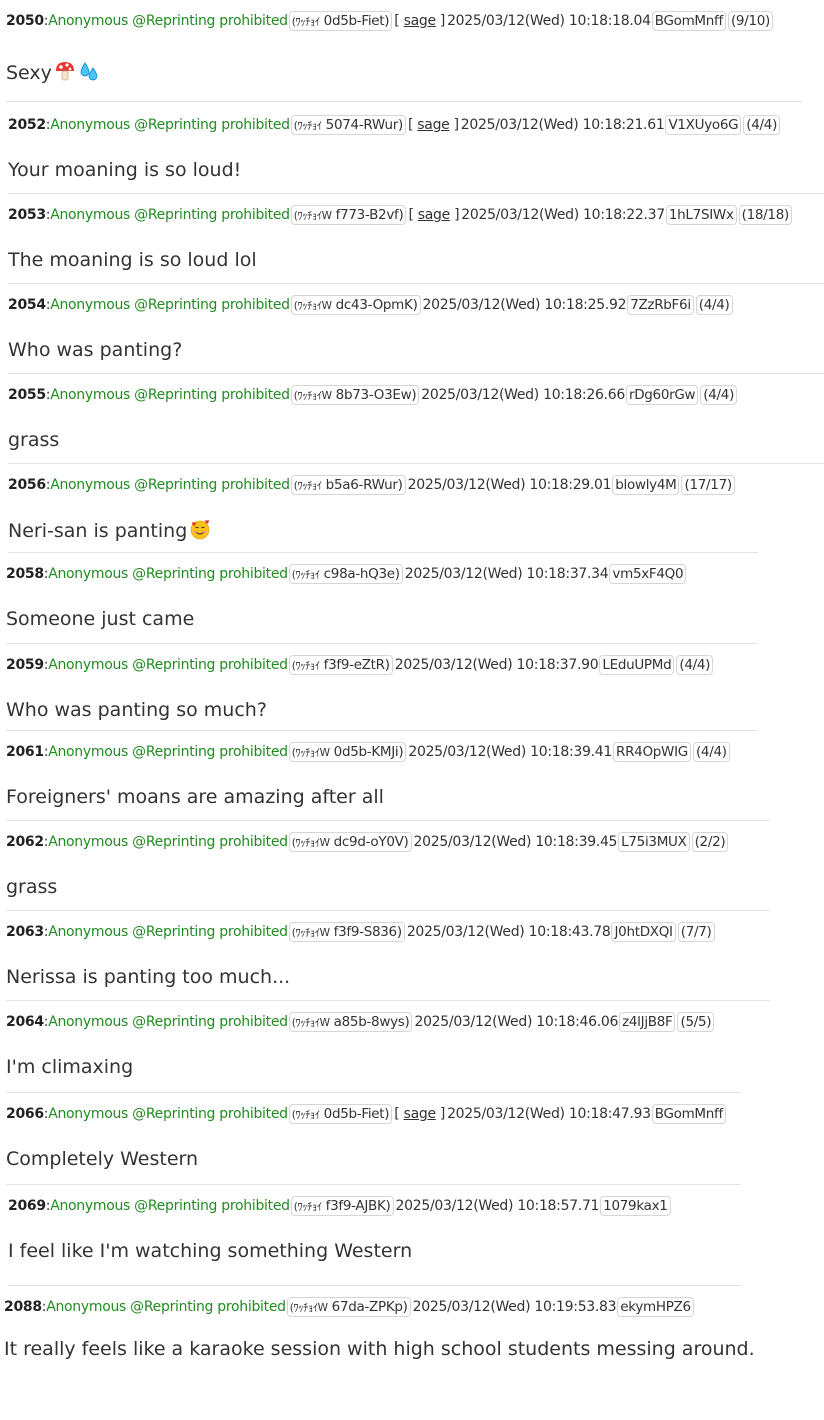  Describe the element at coordinates (364, 125) in the screenshot. I see `poster-tag-code: 5074-RWur)` at that location.